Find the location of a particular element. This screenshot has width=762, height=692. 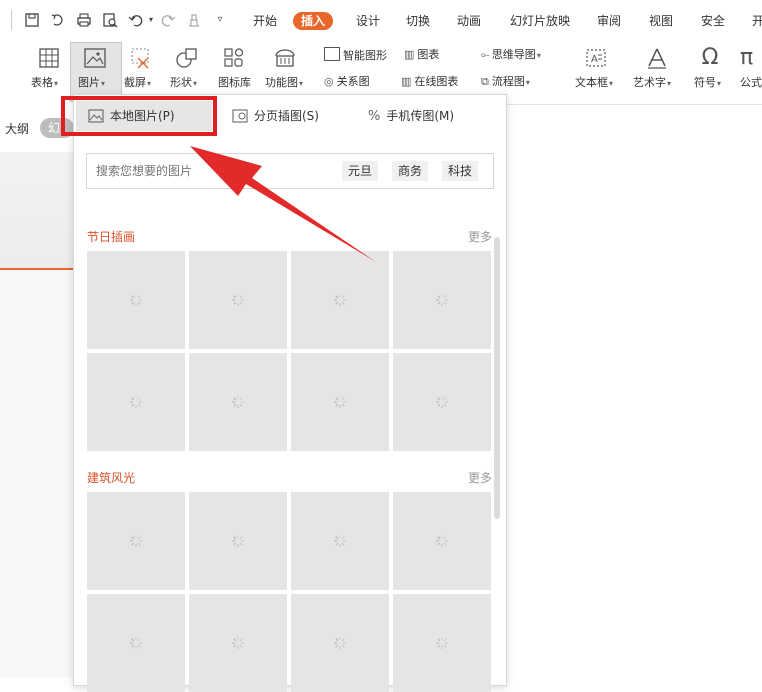

red-arrow-annotation is located at coordinates (283, 204).